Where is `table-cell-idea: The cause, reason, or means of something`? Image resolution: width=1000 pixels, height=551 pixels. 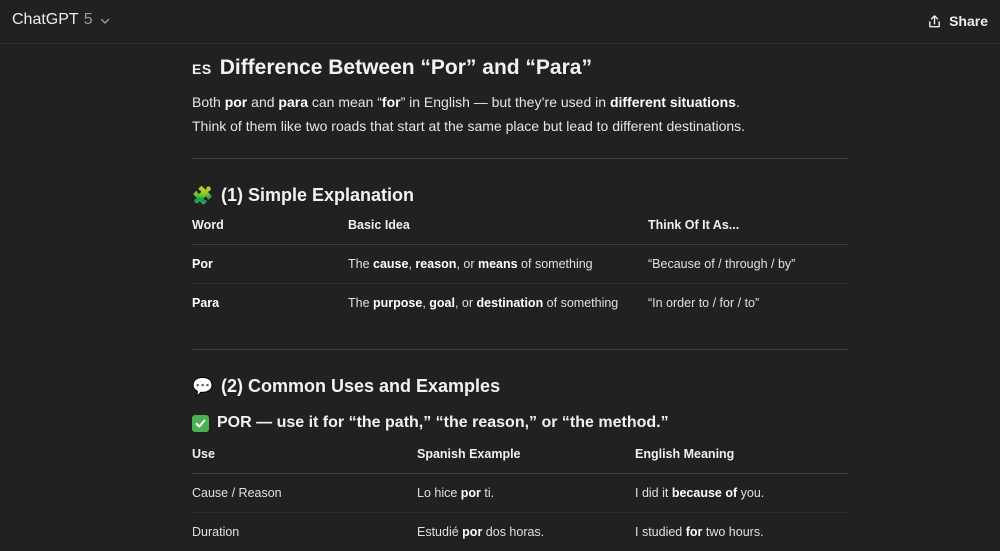 table-cell-idea: The cause, reason, or means of something is located at coordinates (498, 264).